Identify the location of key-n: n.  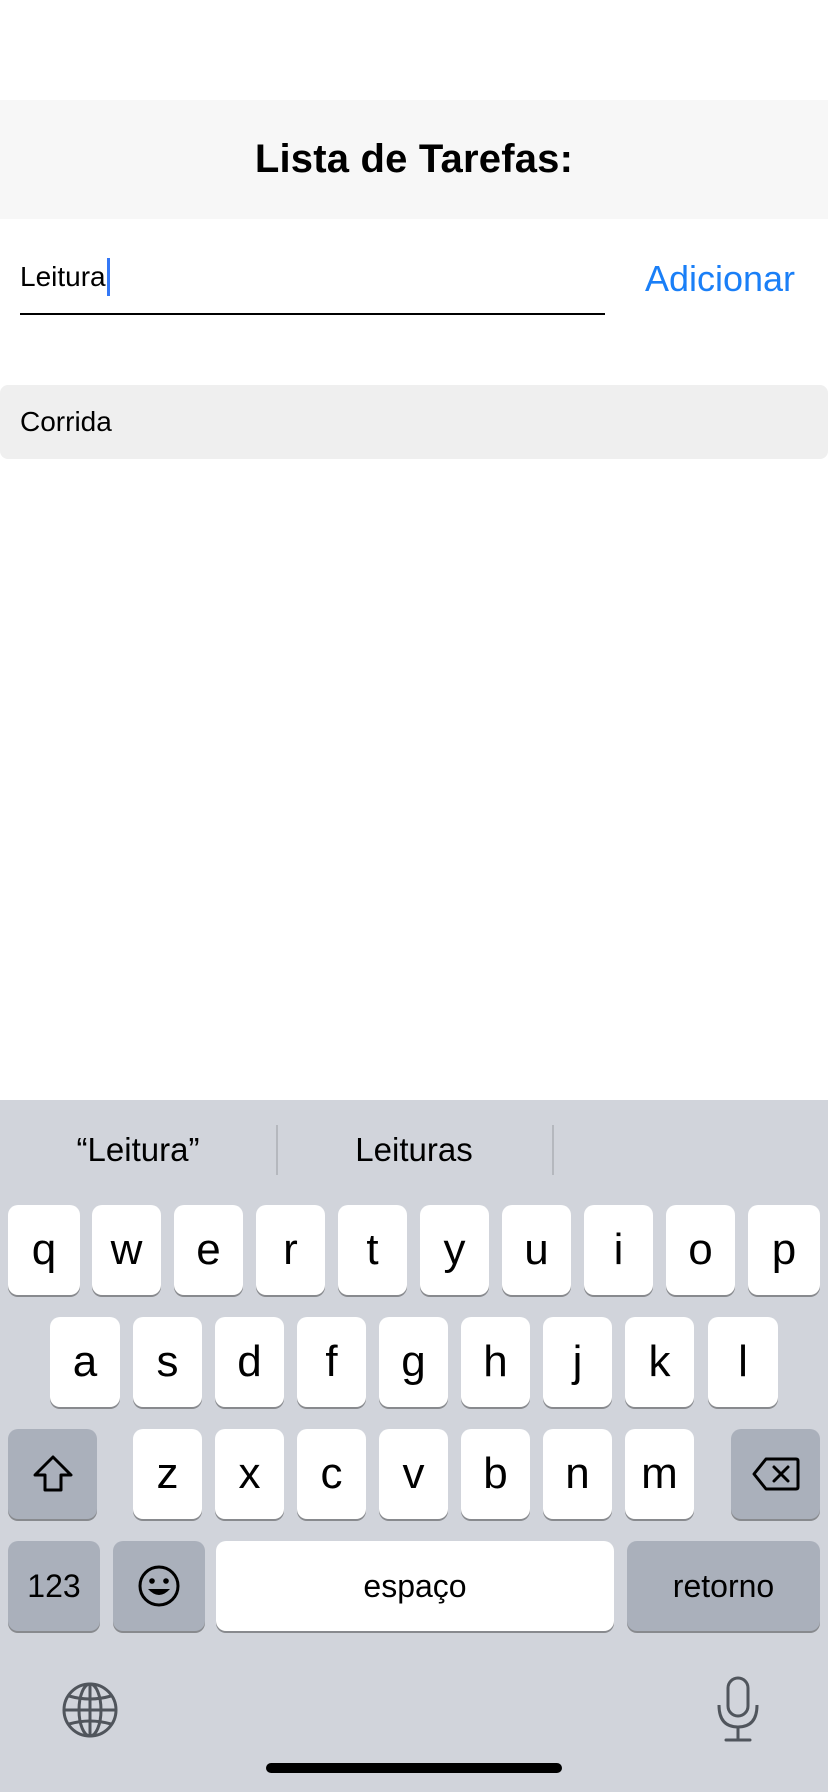
(577, 1474).